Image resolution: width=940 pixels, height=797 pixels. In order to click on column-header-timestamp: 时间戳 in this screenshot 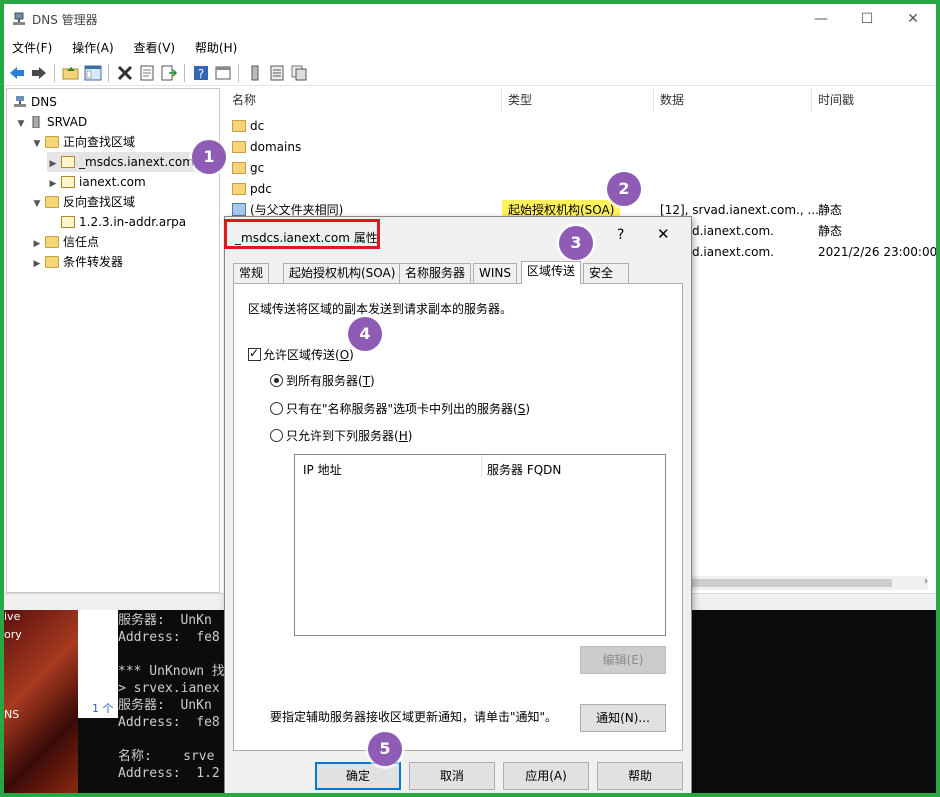, I will do `click(874, 100)`.